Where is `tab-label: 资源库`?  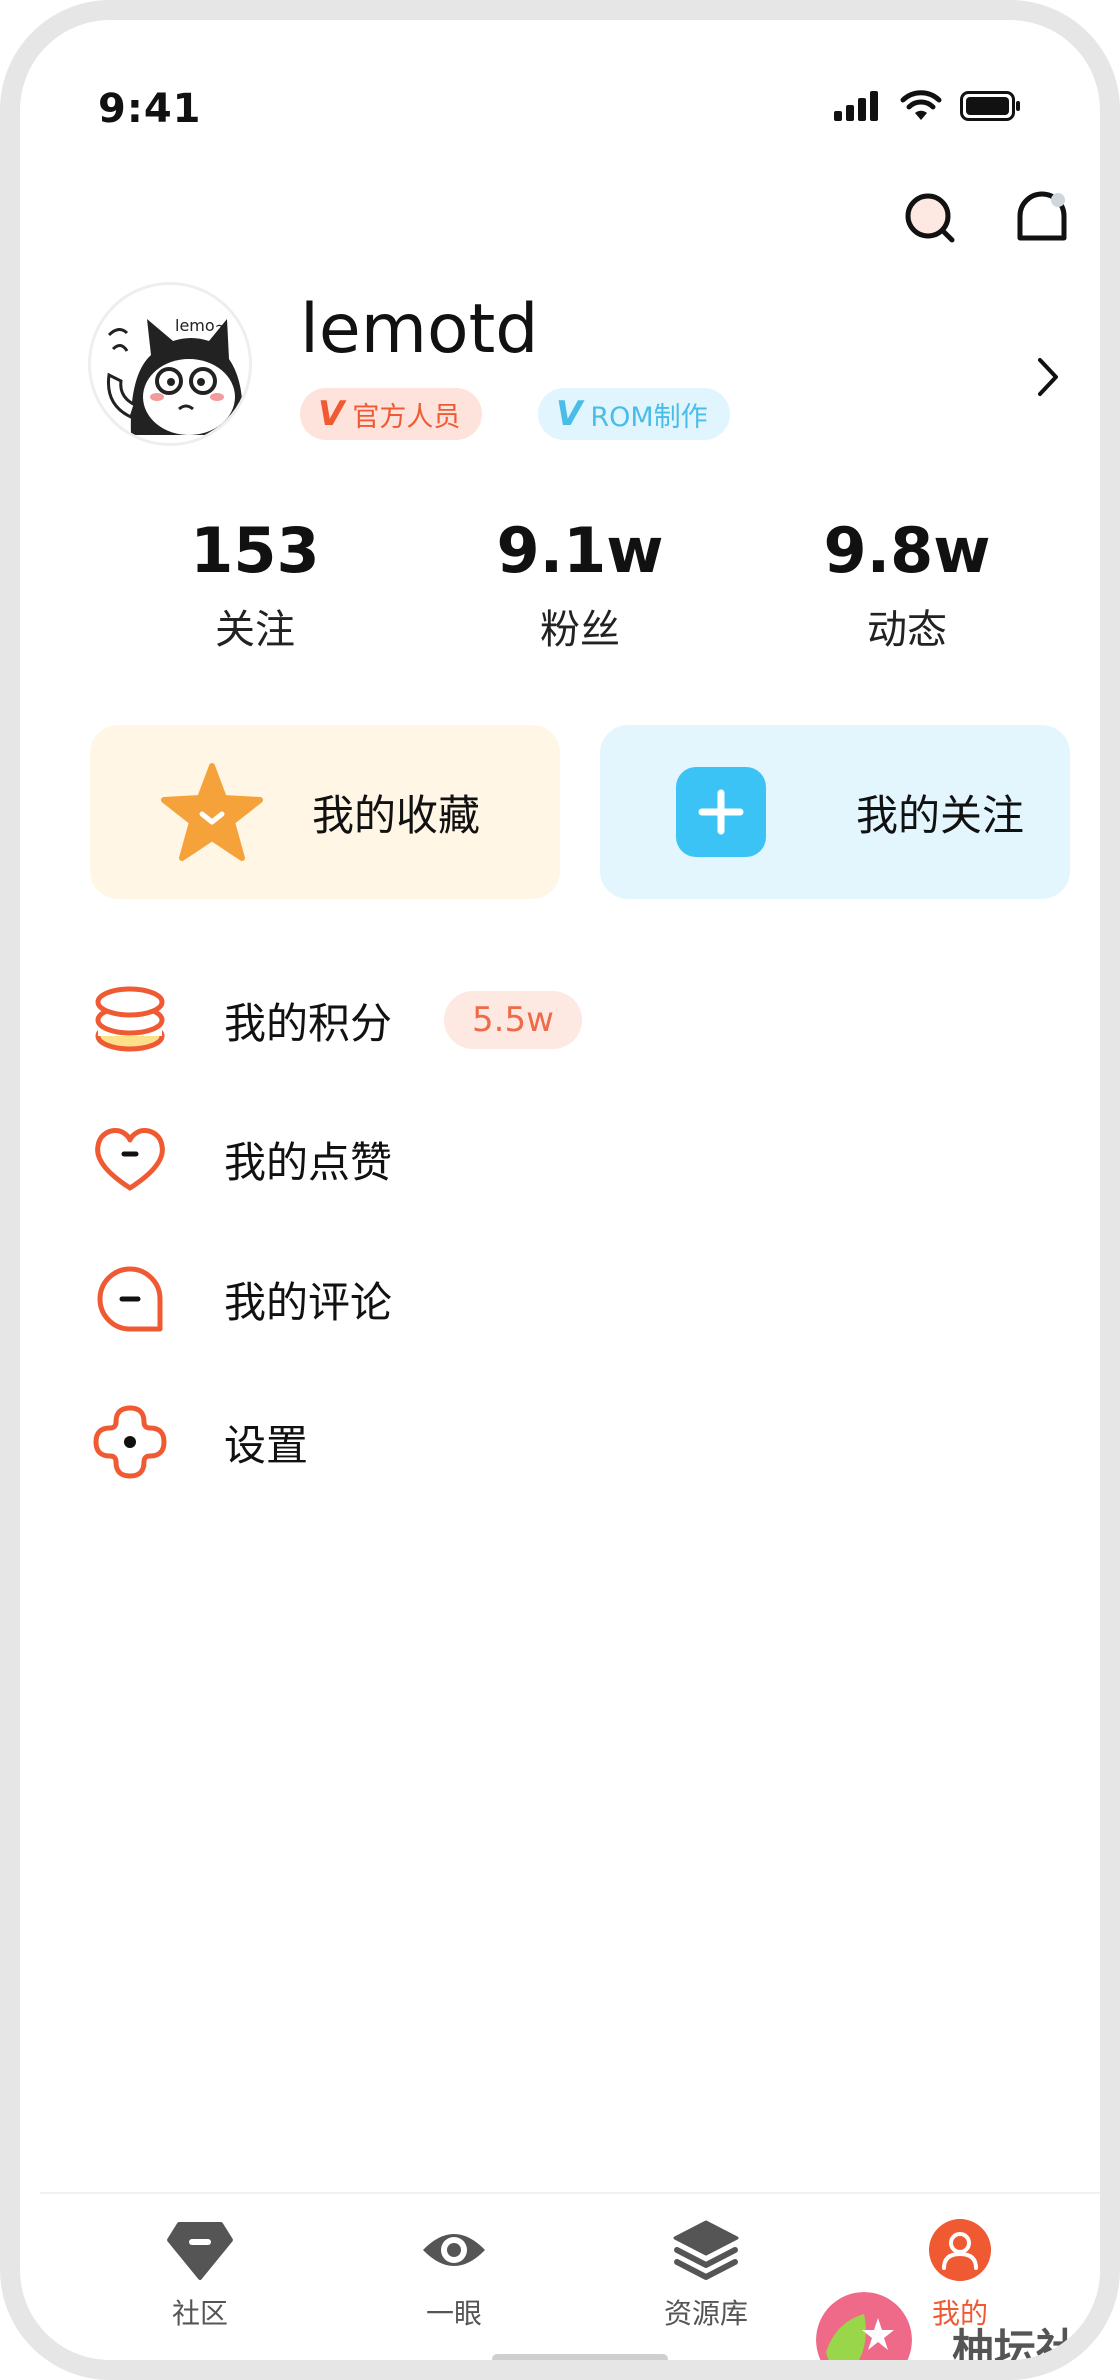
tab-label: 资源库 is located at coordinates (705, 2313).